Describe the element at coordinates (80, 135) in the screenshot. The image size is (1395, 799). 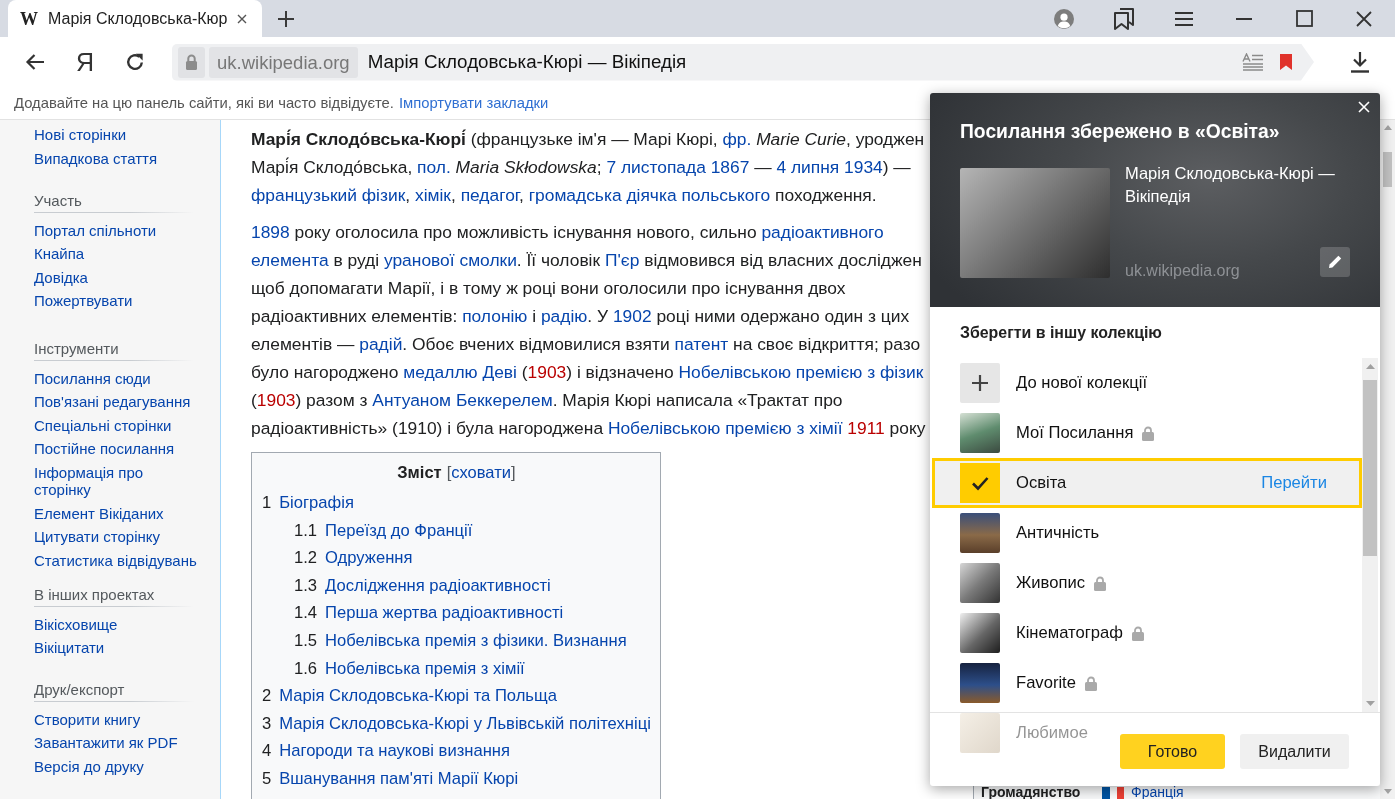
I see `sidebar-link: Нові сторінки` at that location.